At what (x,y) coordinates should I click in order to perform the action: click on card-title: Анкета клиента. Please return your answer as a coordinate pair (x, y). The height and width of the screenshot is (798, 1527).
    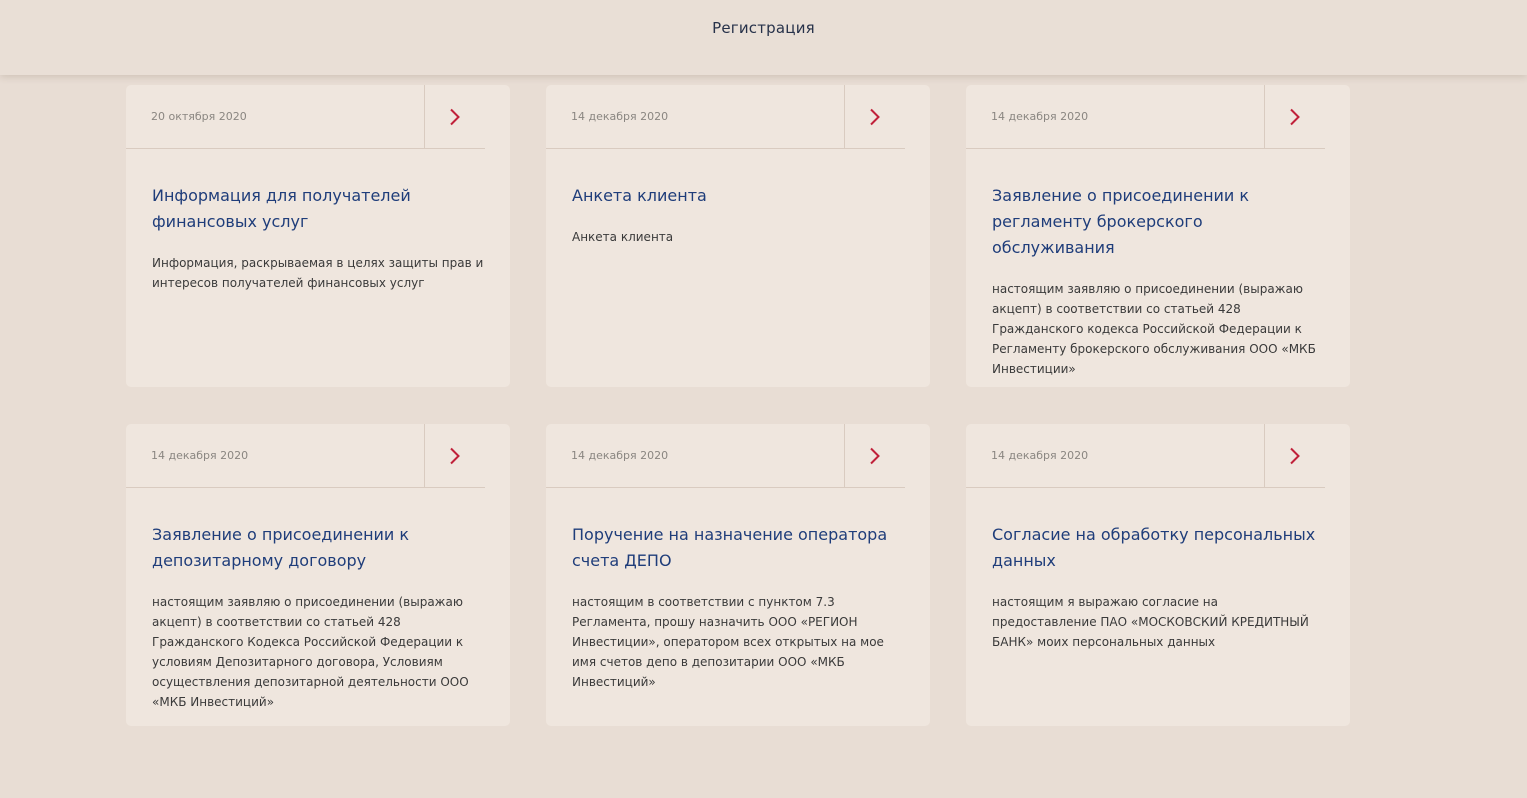
    Looking at the image, I should click on (739, 196).